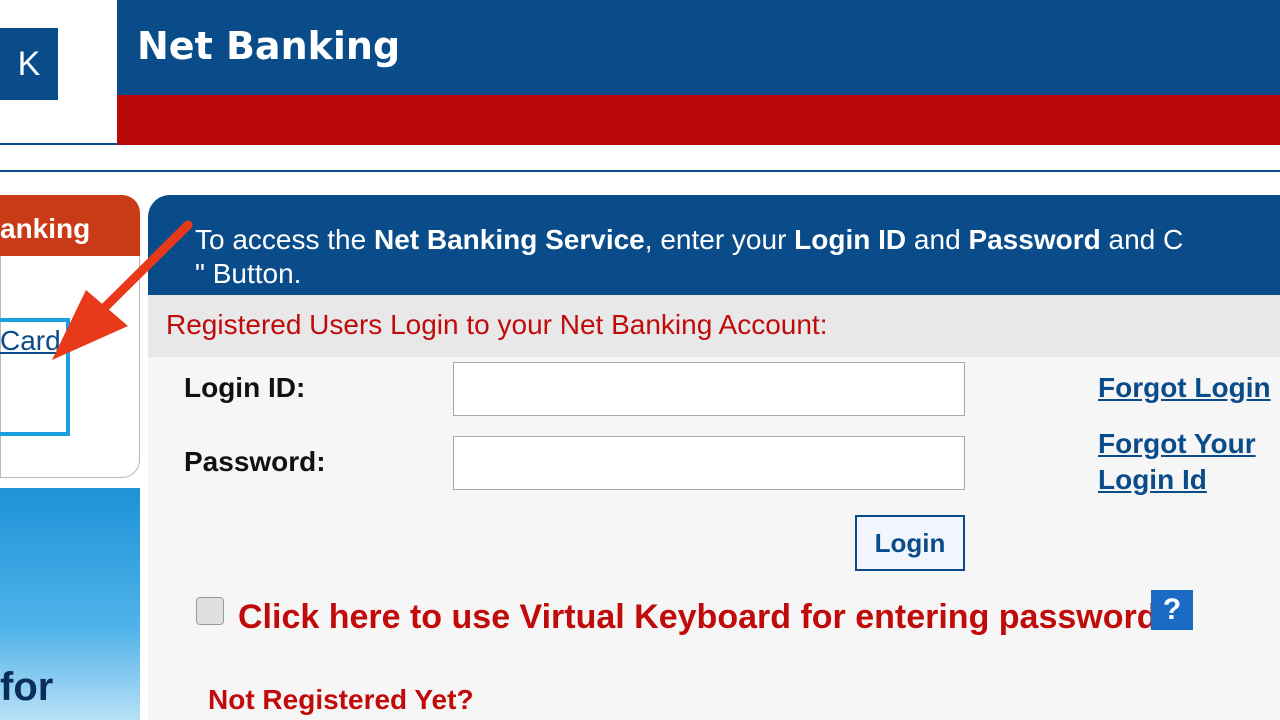 The width and height of the screenshot is (1280, 720). I want to click on logo-letter: K, so click(29, 64).